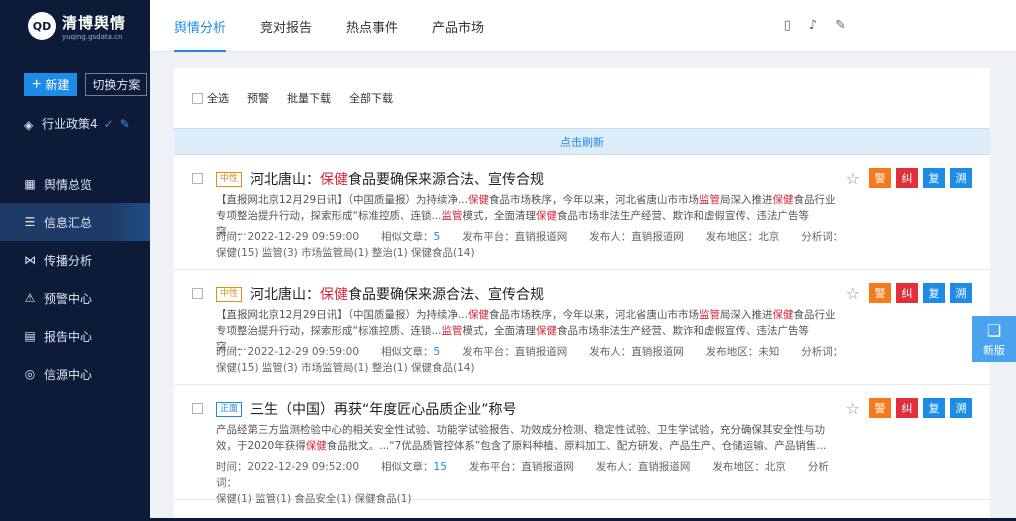  I want to click on share-icon: ⋈, so click(30, 260).